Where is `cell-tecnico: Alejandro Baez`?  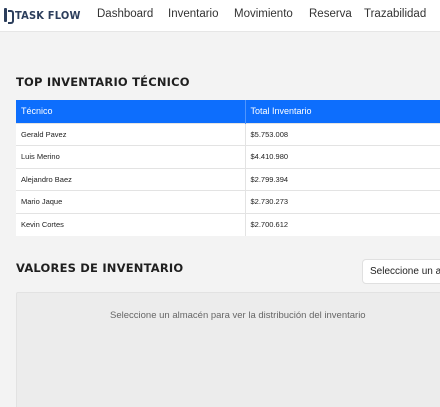 cell-tecnico: Alejandro Baez is located at coordinates (130, 179).